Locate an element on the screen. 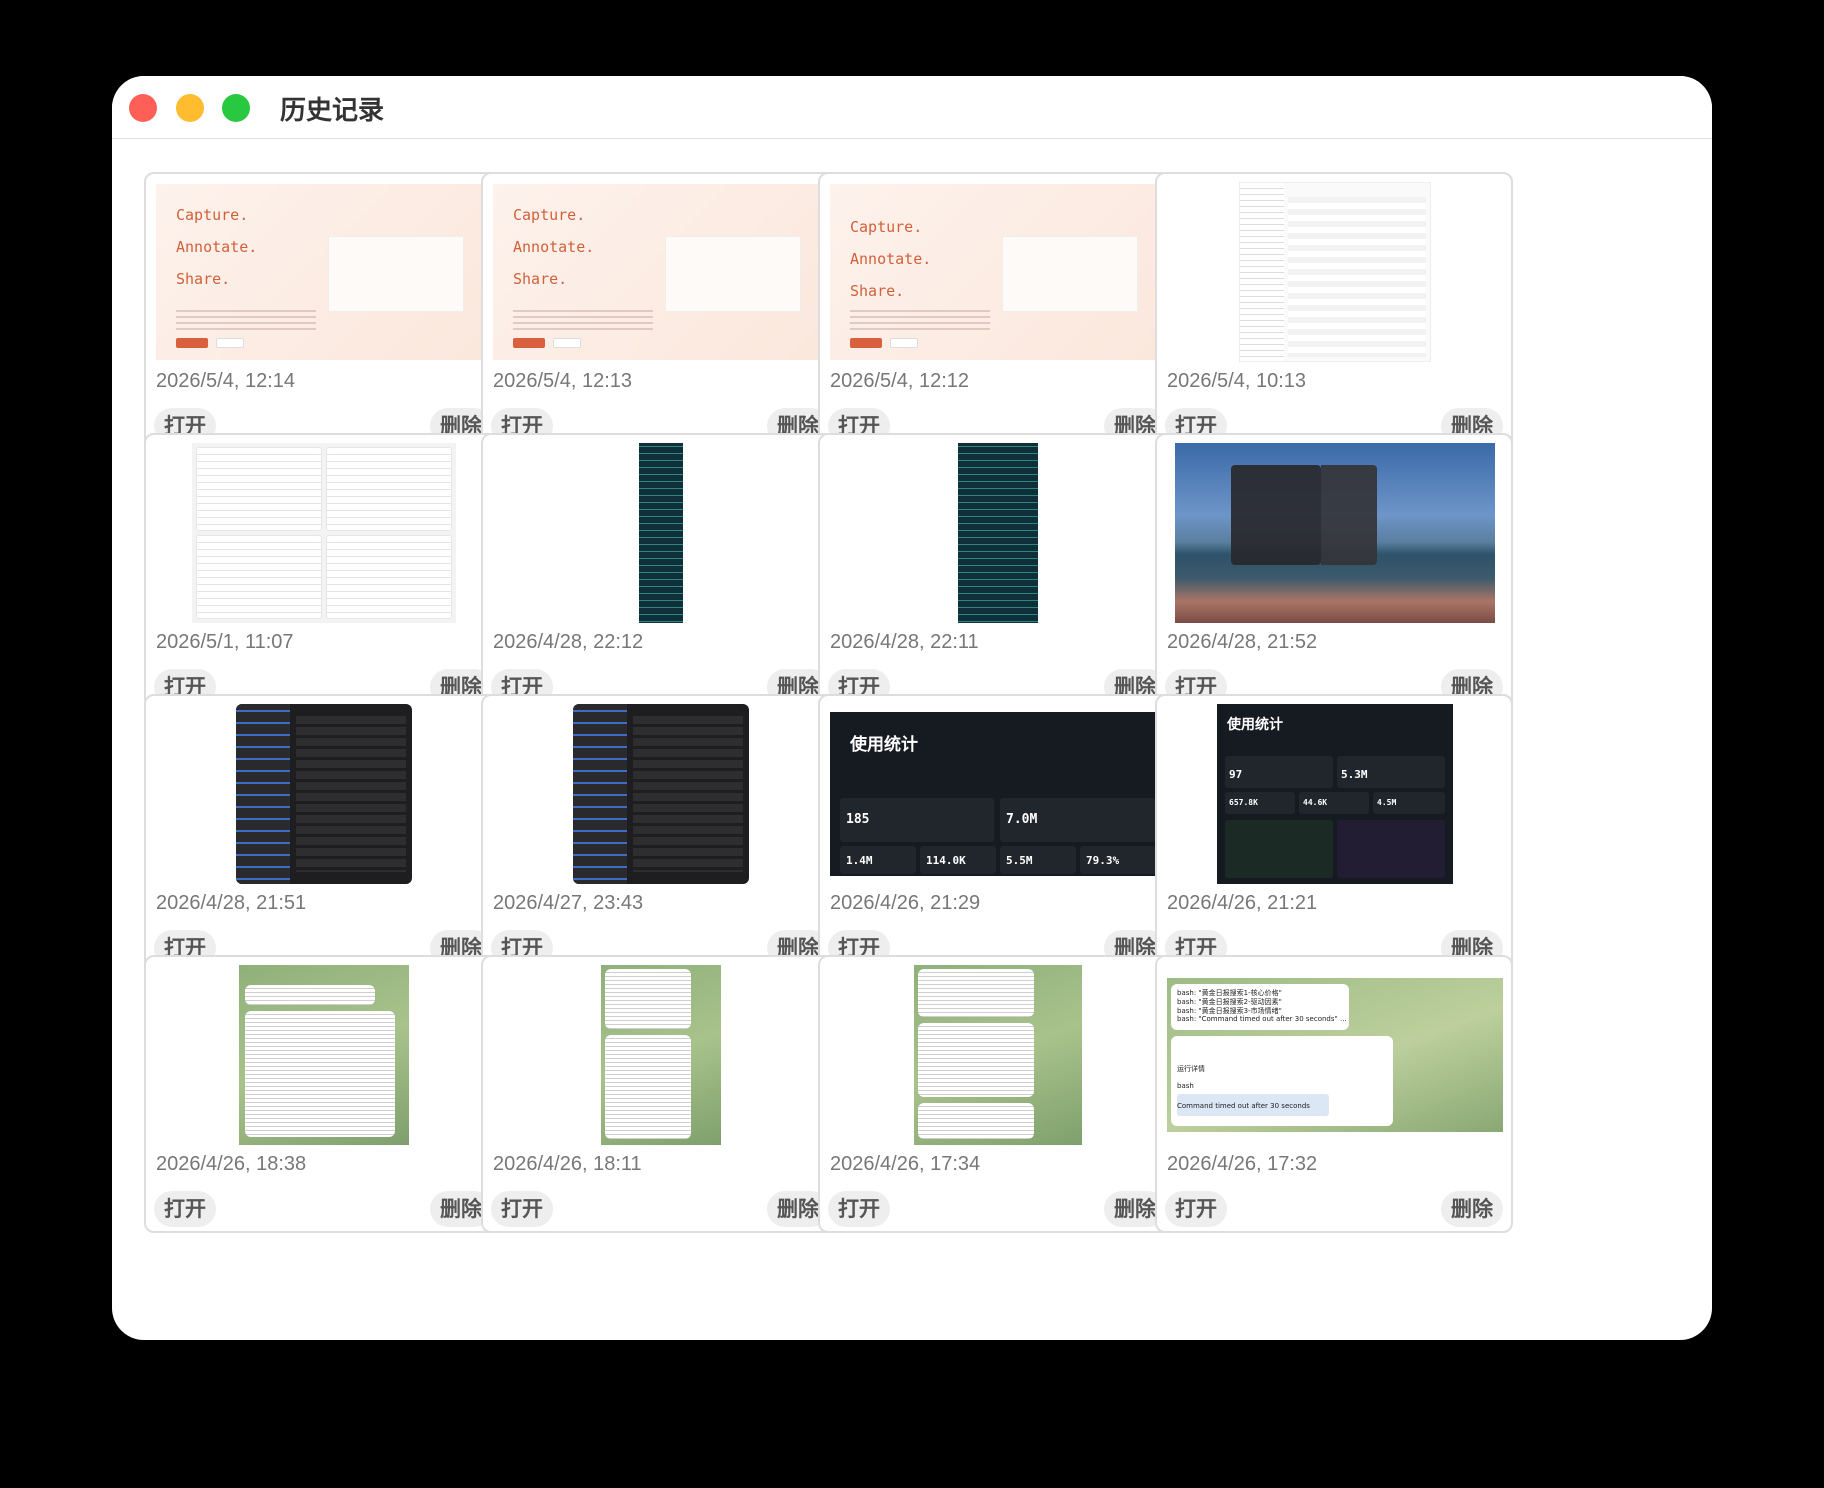  screenshot-thumbnail: 使用统计 185 7.0M 1.4M 114.0K 5.5M 79.3% is located at coordinates (998, 794).